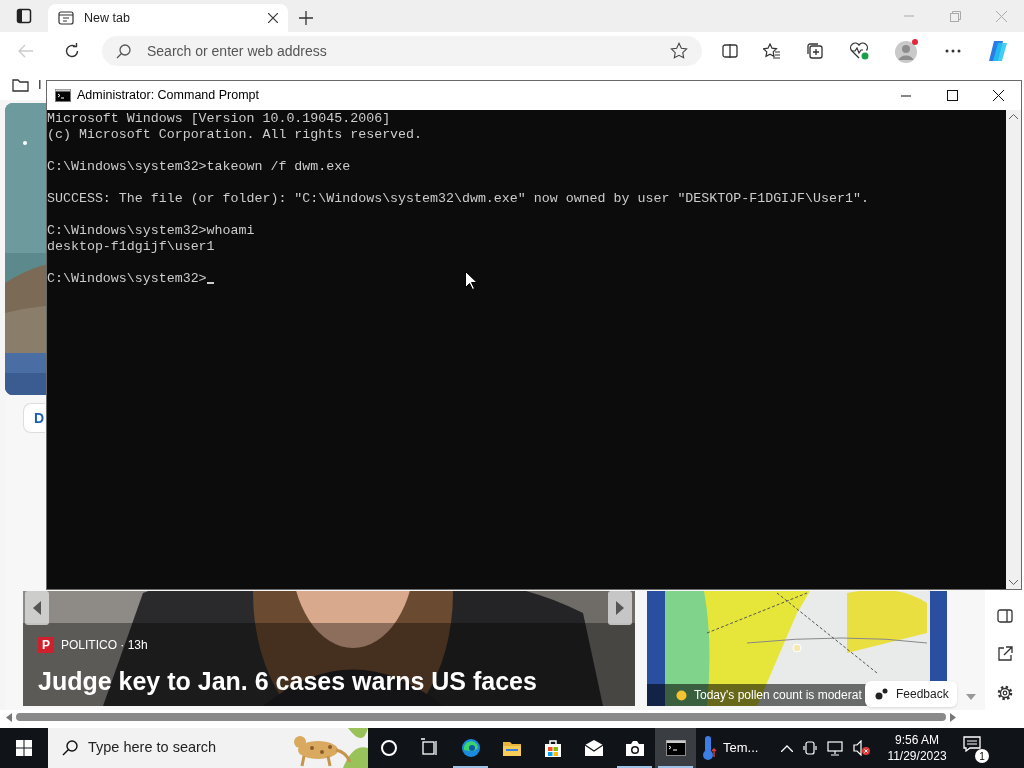 This screenshot has height=768, width=1024. Describe the element at coordinates (911, 694) in the screenshot. I see `feedback-button: Feedback` at that location.